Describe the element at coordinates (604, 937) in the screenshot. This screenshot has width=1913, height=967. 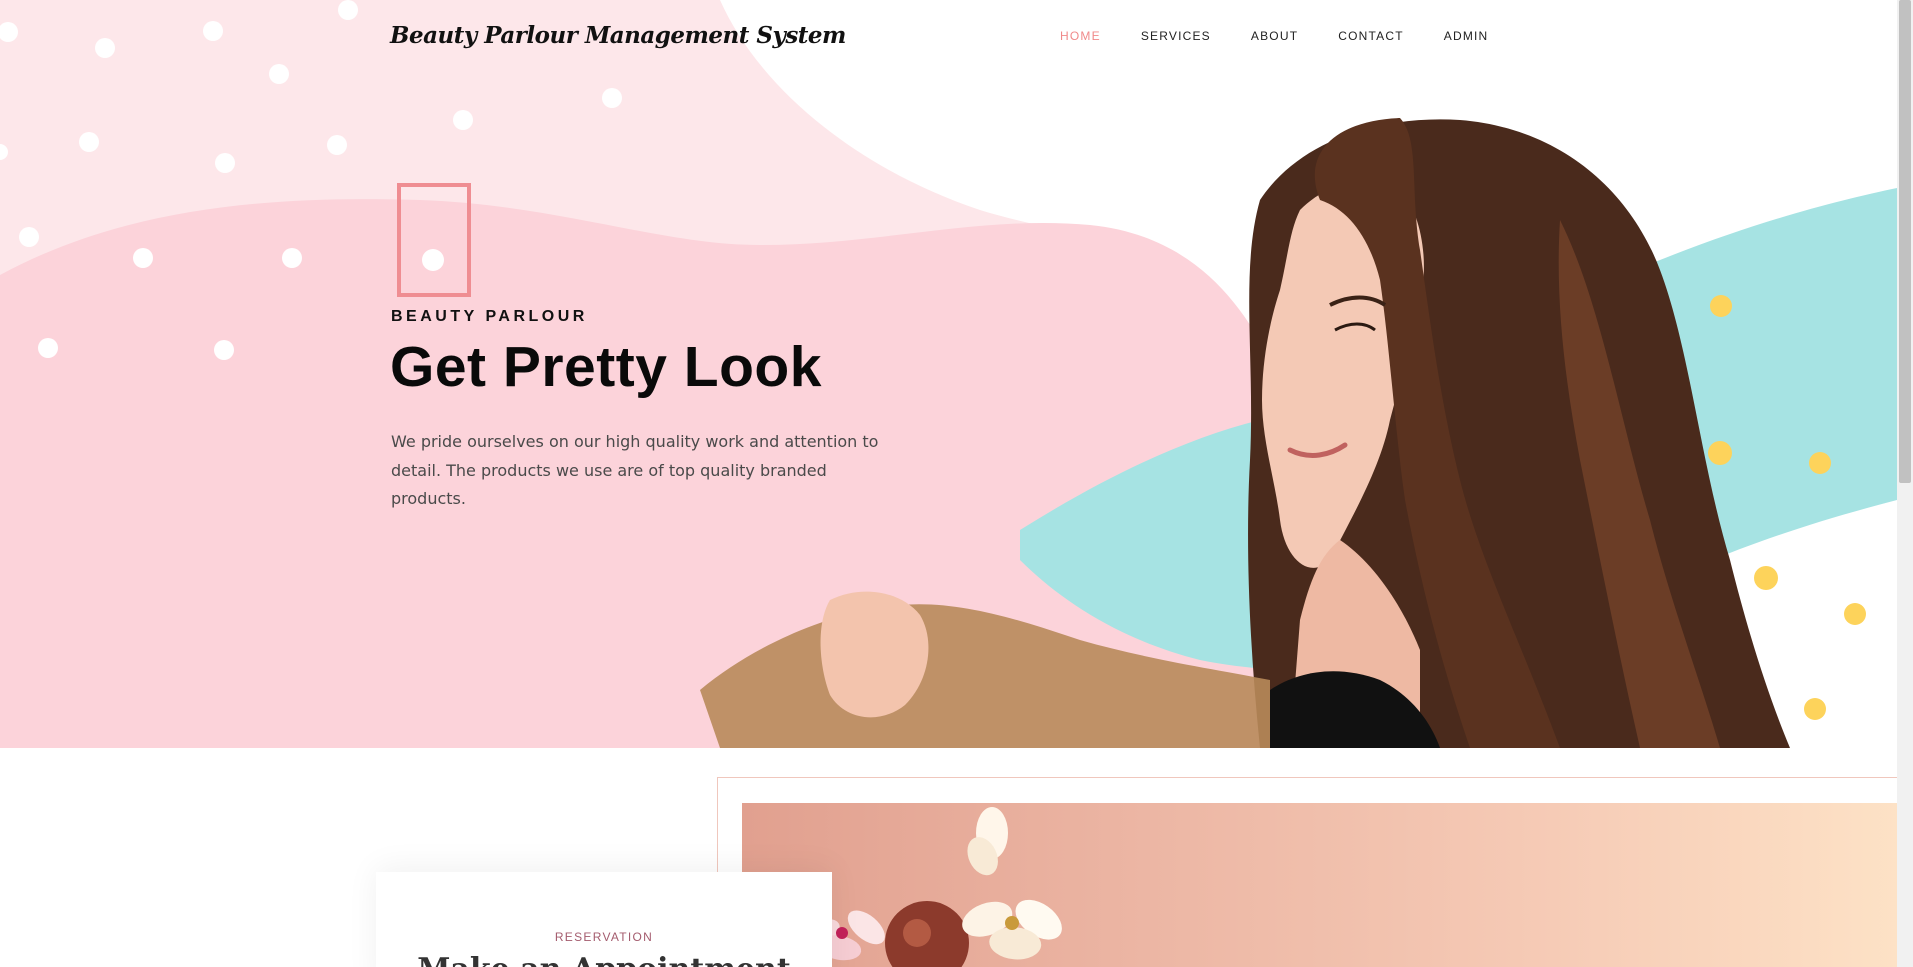
I see `reservation-label: RESERVATION` at that location.